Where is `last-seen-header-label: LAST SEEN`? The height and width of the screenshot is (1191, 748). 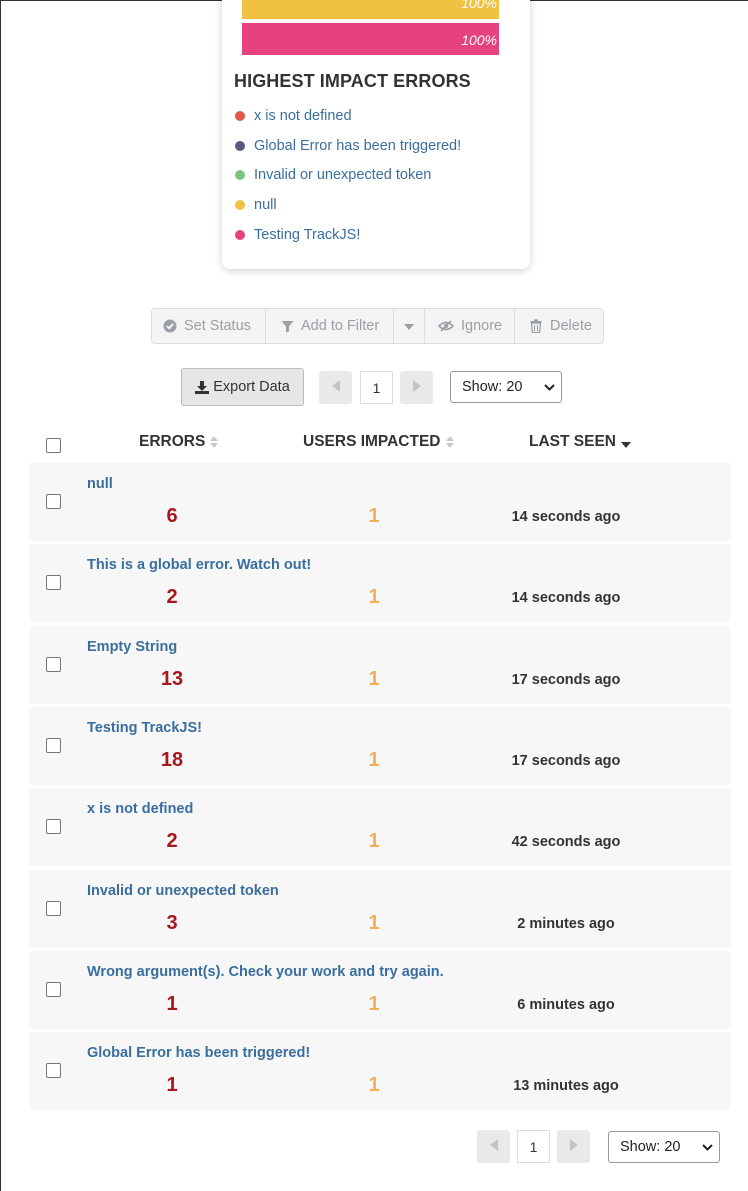 last-seen-header-label: LAST SEEN is located at coordinates (572, 441).